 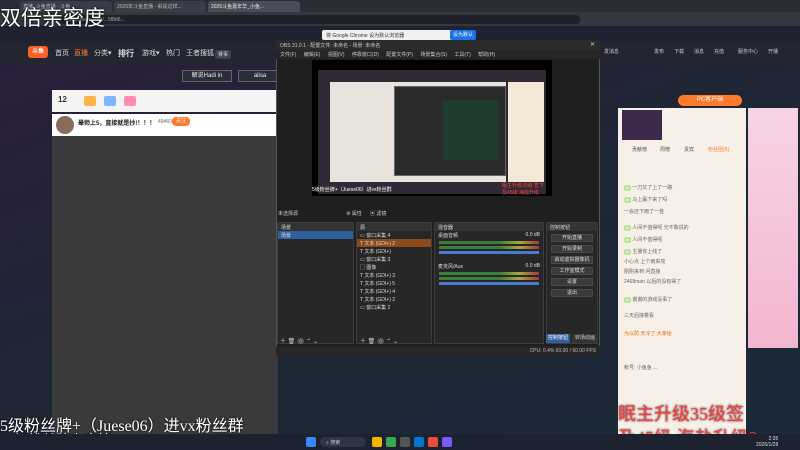 I want to click on menu-scenes: 场景集合(S), so click(x=433, y=55).